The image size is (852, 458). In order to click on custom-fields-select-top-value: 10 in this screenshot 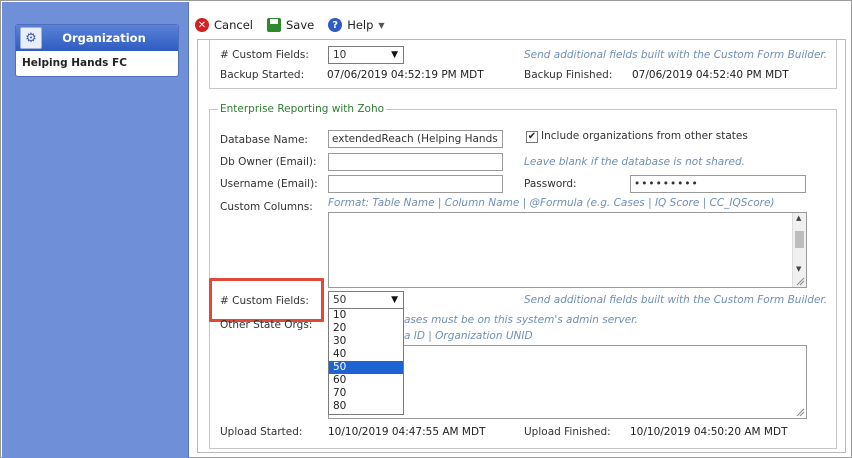, I will do `click(340, 55)`.